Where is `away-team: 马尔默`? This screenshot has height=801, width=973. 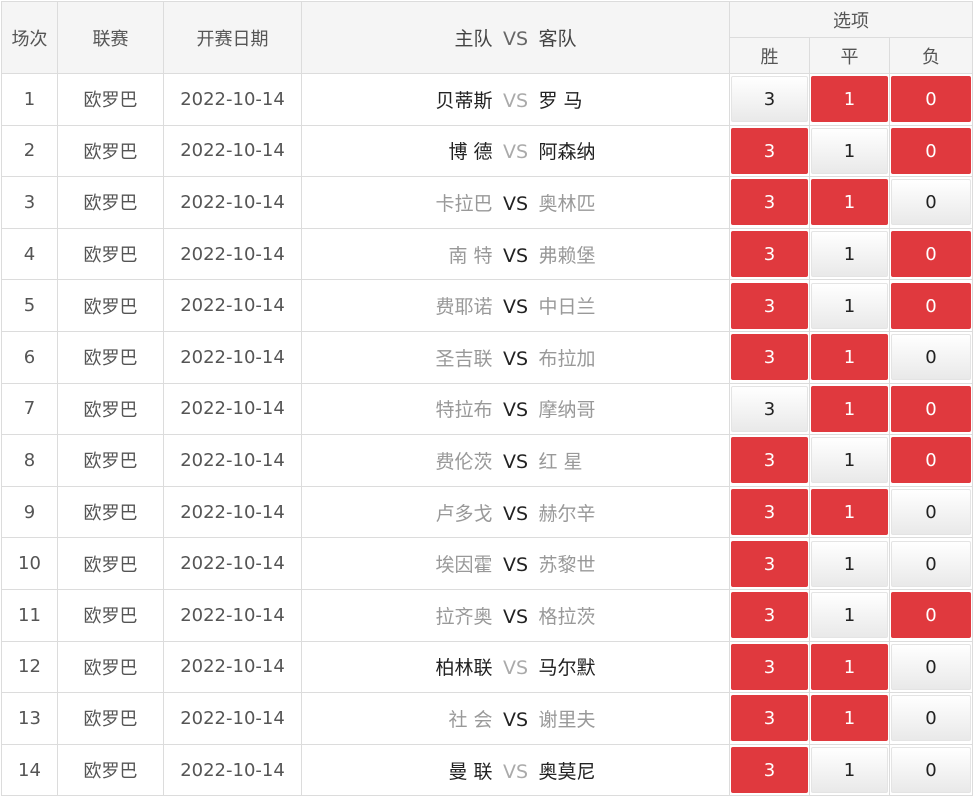
away-team: 马尔默 is located at coordinates (567, 668).